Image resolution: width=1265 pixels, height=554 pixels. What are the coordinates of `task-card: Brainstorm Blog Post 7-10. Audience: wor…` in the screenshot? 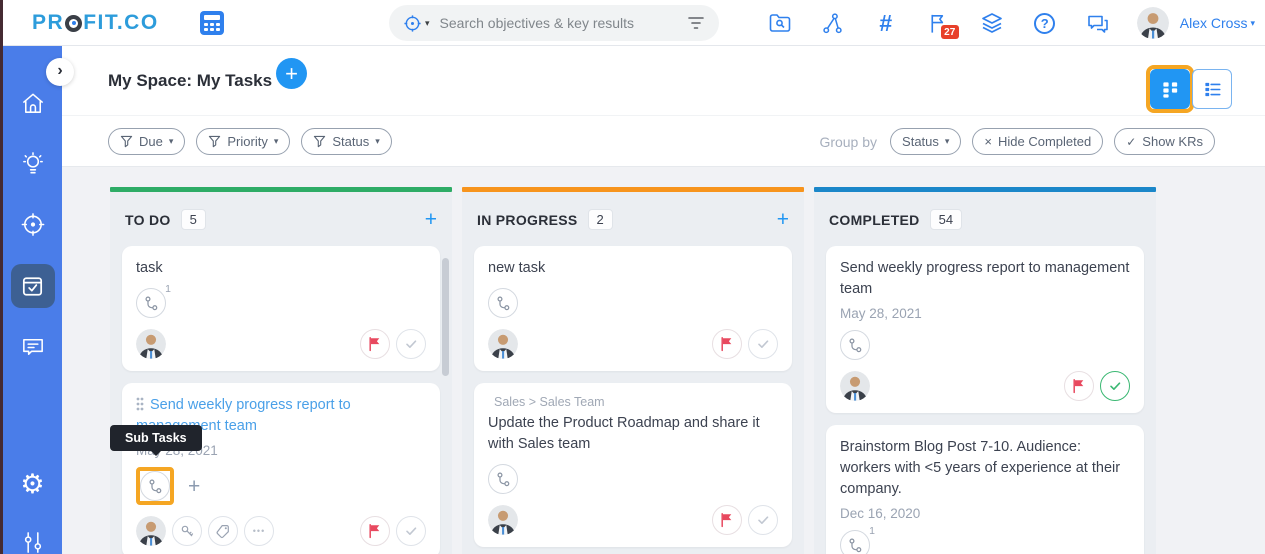 It's located at (985, 489).